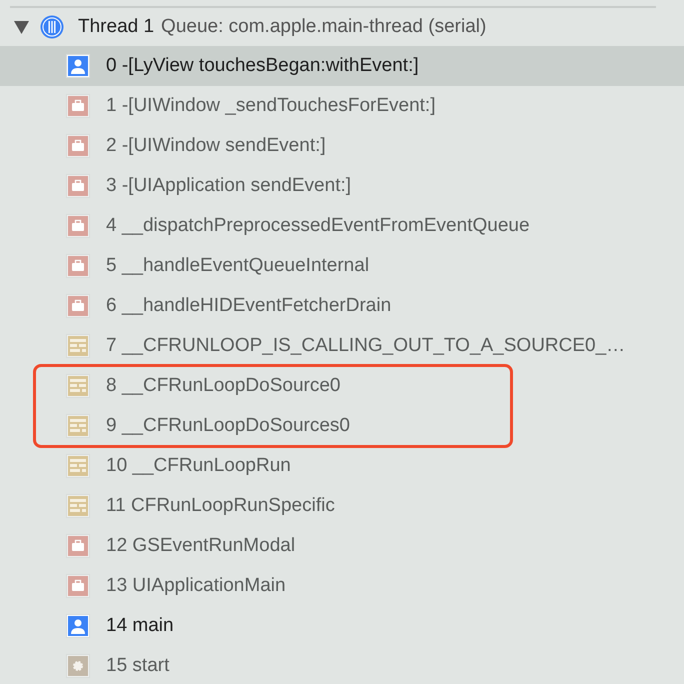 This screenshot has height=684, width=684. I want to click on stack-frame-row: 1 -[UIWindow _sendTouchesForEvent:], so click(342, 106).